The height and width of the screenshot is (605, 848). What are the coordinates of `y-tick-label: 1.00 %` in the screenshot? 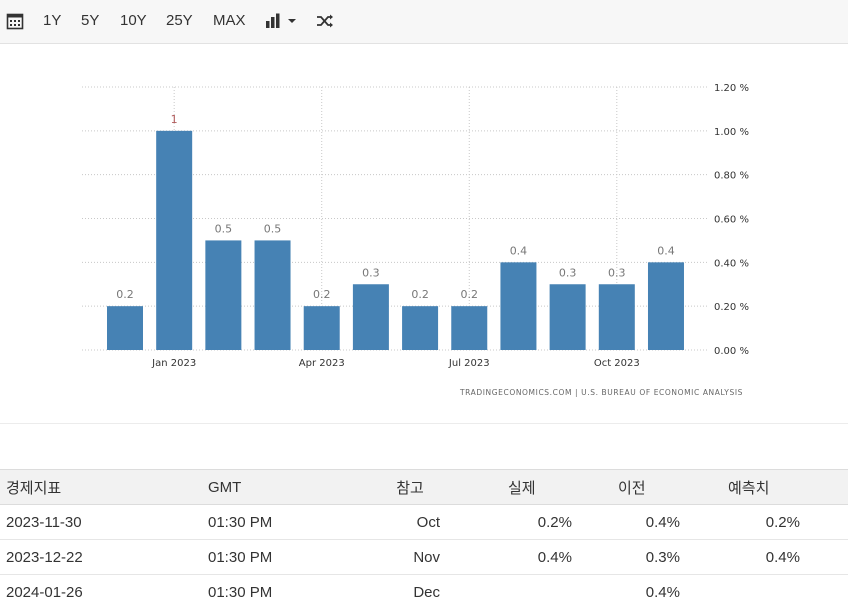 It's located at (731, 132).